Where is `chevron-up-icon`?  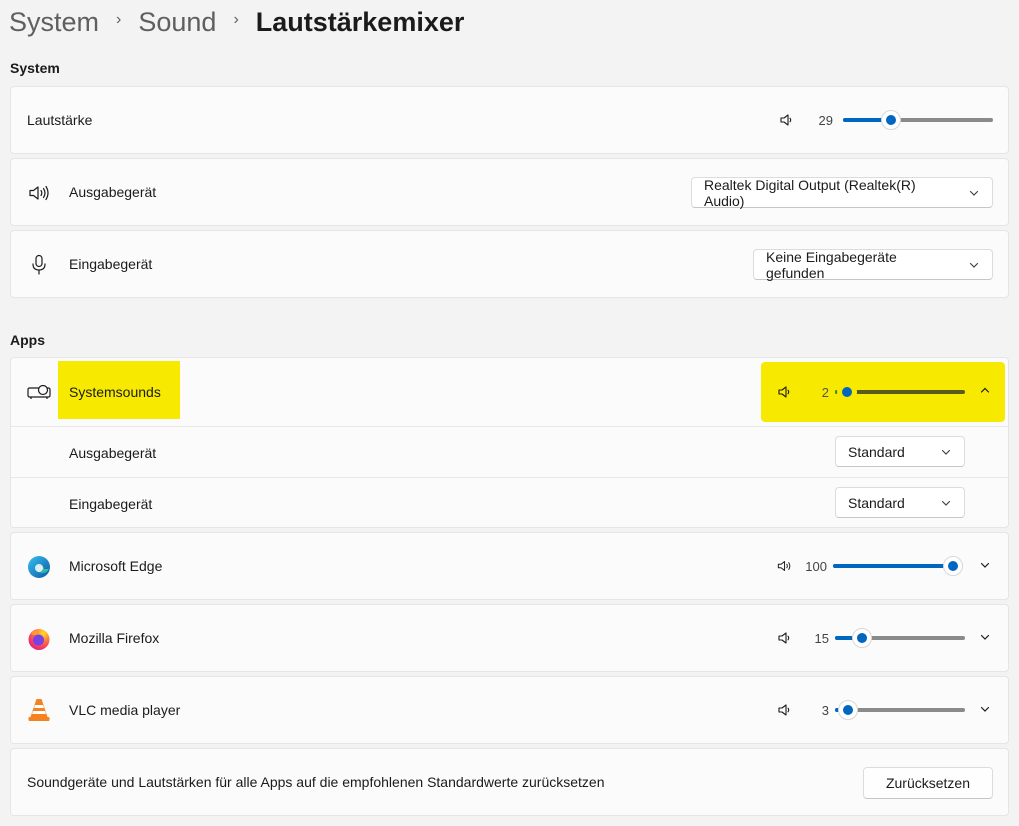 chevron-up-icon is located at coordinates (985, 392).